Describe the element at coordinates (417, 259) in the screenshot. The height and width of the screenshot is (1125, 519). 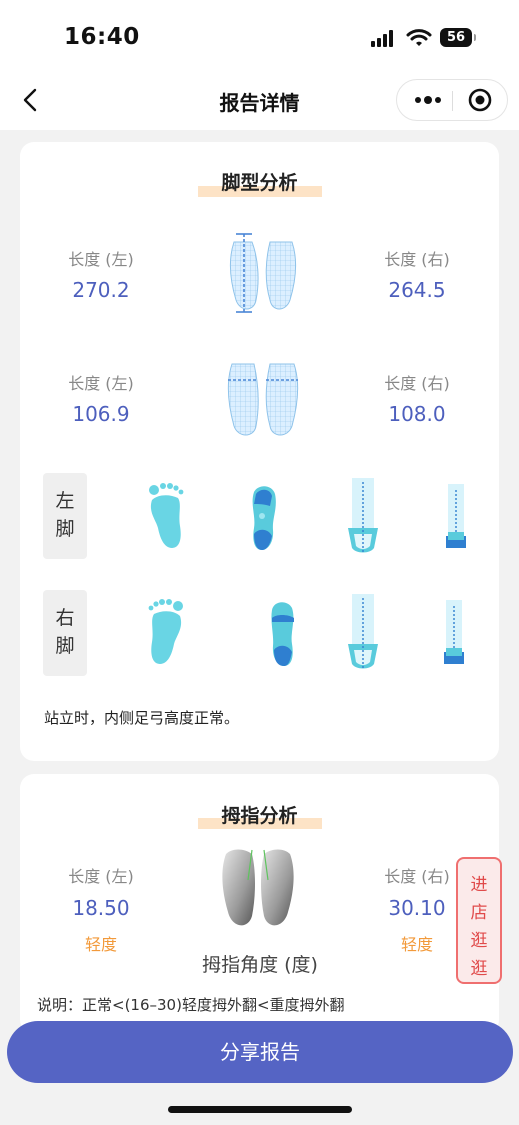
I see `length-right-label: 长度 (右)` at that location.